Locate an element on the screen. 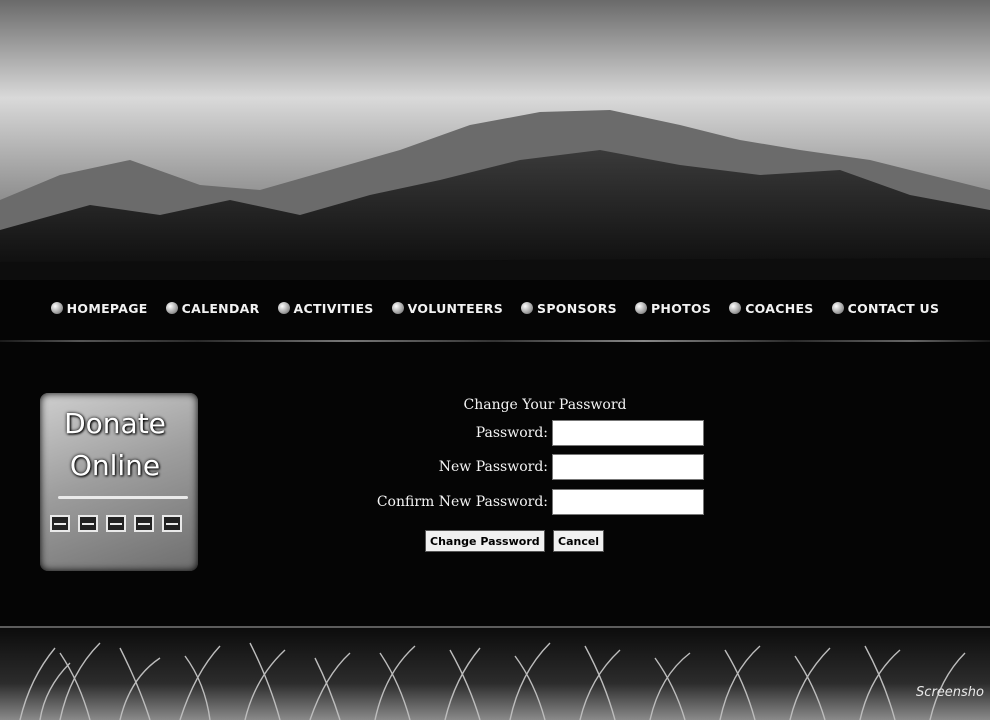  donate-online-button: Donate Online is located at coordinates (119, 482).